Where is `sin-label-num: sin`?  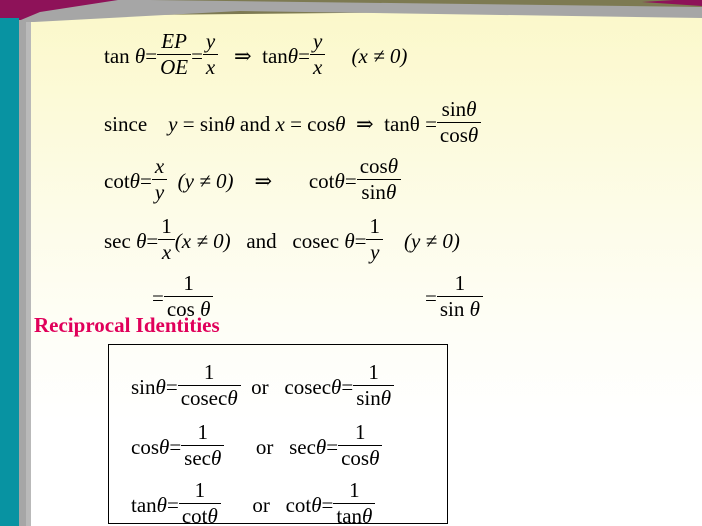
sin-label-num: sin is located at coordinates (454, 109).